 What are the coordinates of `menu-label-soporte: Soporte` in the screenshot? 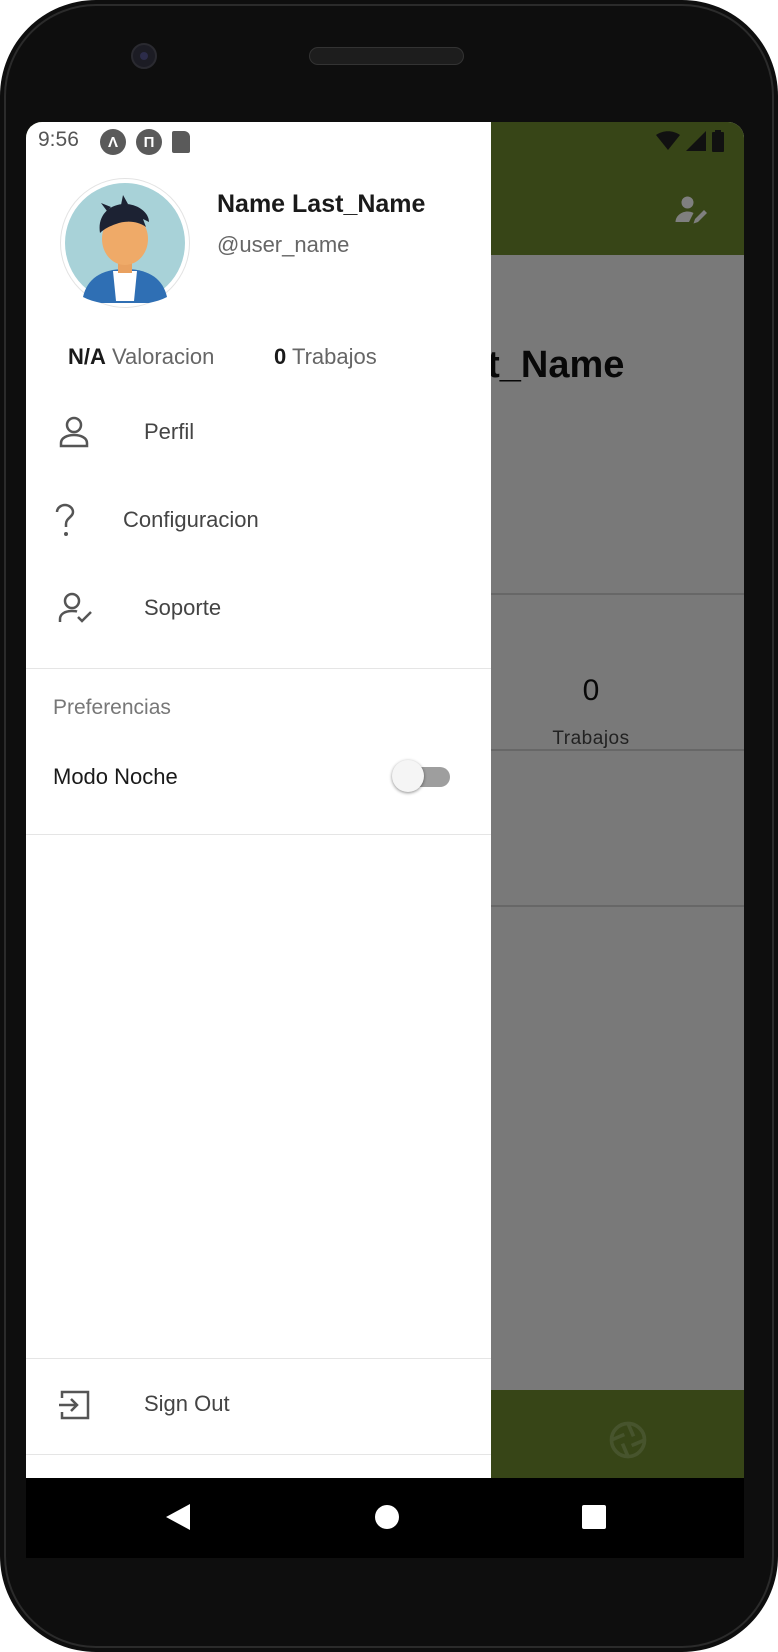 It's located at (183, 607).